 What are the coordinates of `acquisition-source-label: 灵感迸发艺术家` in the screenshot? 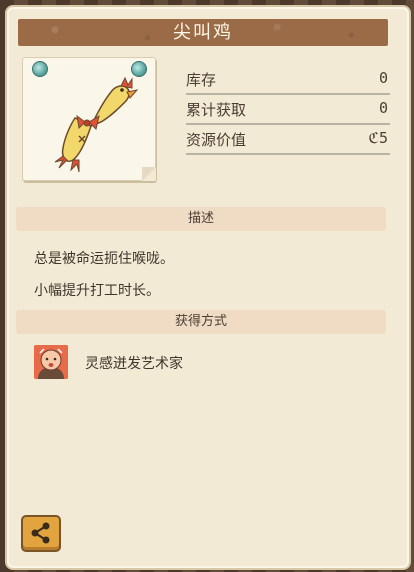 It's located at (134, 364).